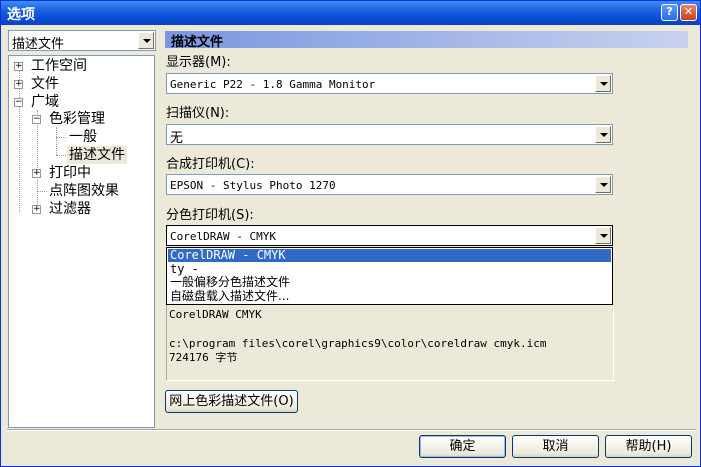 The height and width of the screenshot is (467, 701). What do you see at coordinates (177, 138) in the screenshot?
I see `scanner-select-value: 无` at bounding box center [177, 138].